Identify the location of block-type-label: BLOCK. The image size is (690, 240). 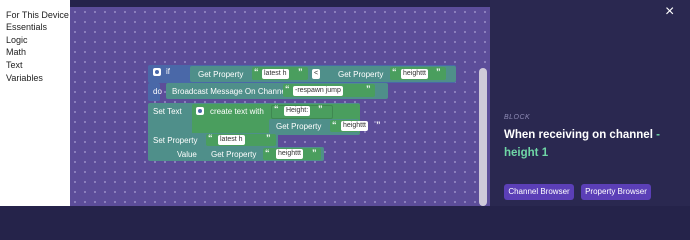
(517, 117).